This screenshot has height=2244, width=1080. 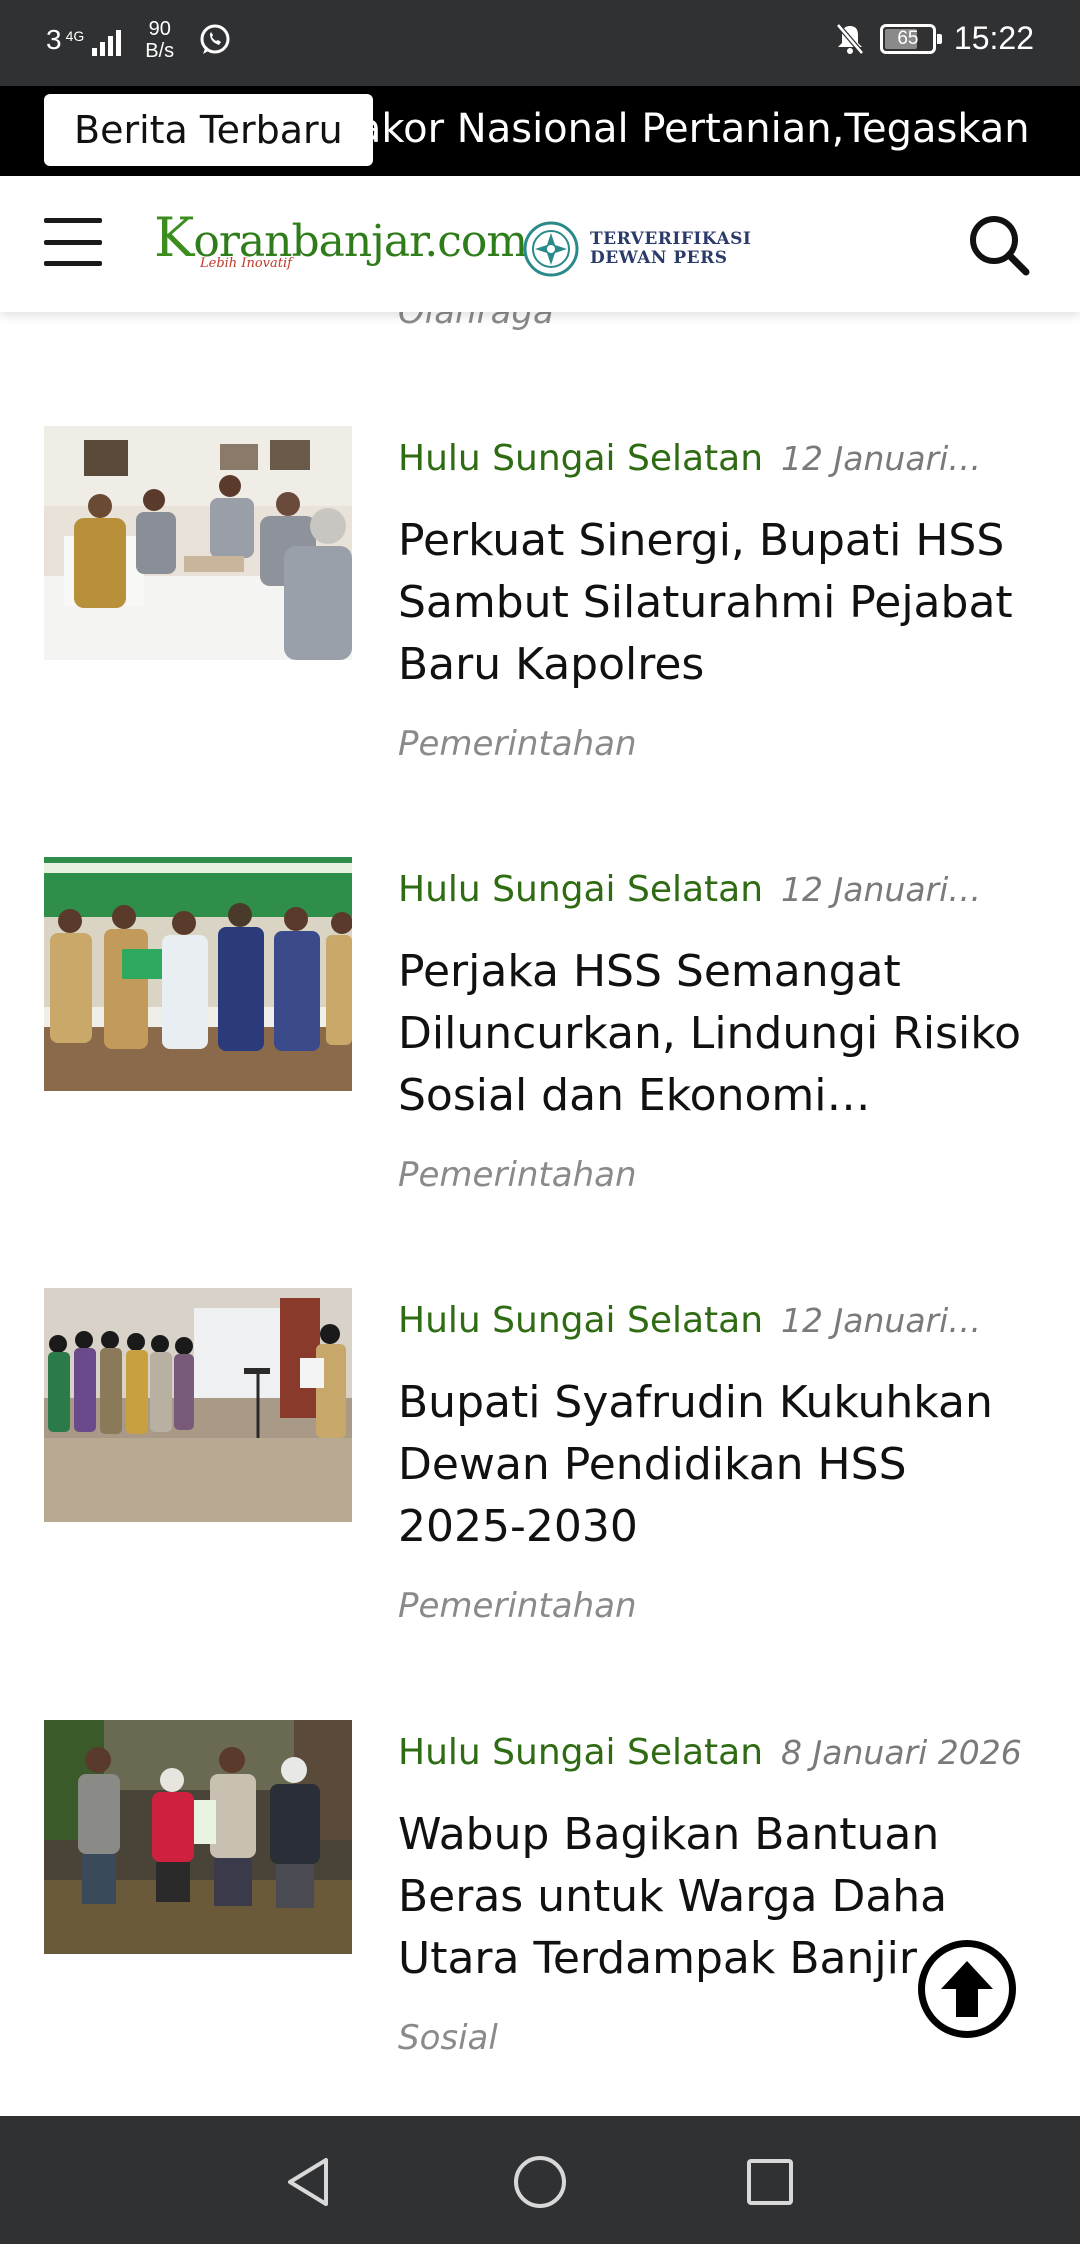 What do you see at coordinates (999, 245) in the screenshot?
I see `search-icon` at bounding box center [999, 245].